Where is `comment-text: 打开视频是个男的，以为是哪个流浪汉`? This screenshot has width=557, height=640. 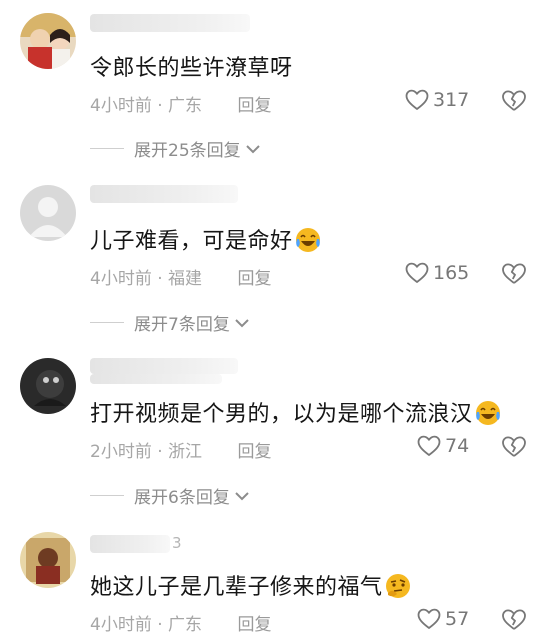 comment-text: 打开视频是个男的，以为是哪个流浪汉 is located at coordinates (295, 412).